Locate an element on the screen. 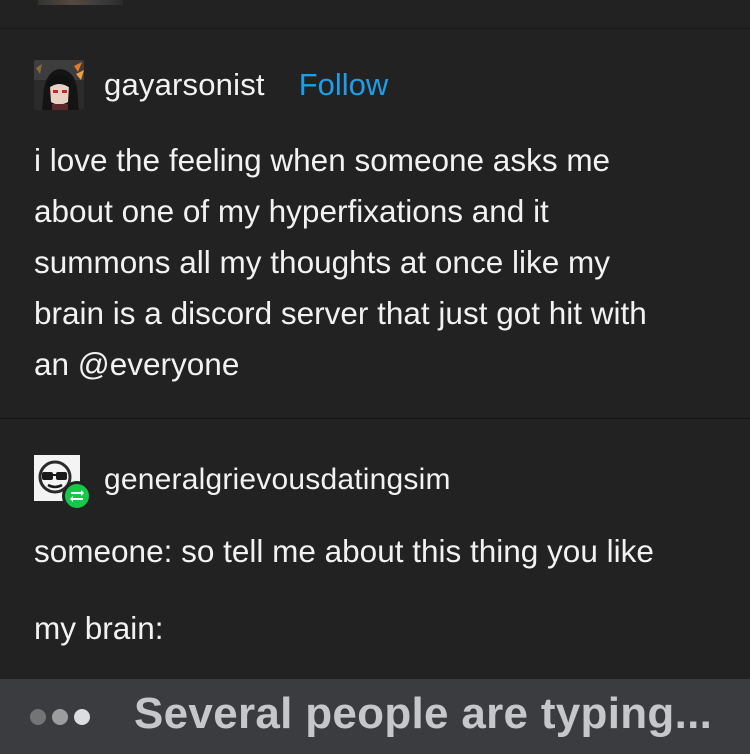 The width and height of the screenshot is (750, 754). username: generalgrievousdatingsim is located at coordinates (277, 480).